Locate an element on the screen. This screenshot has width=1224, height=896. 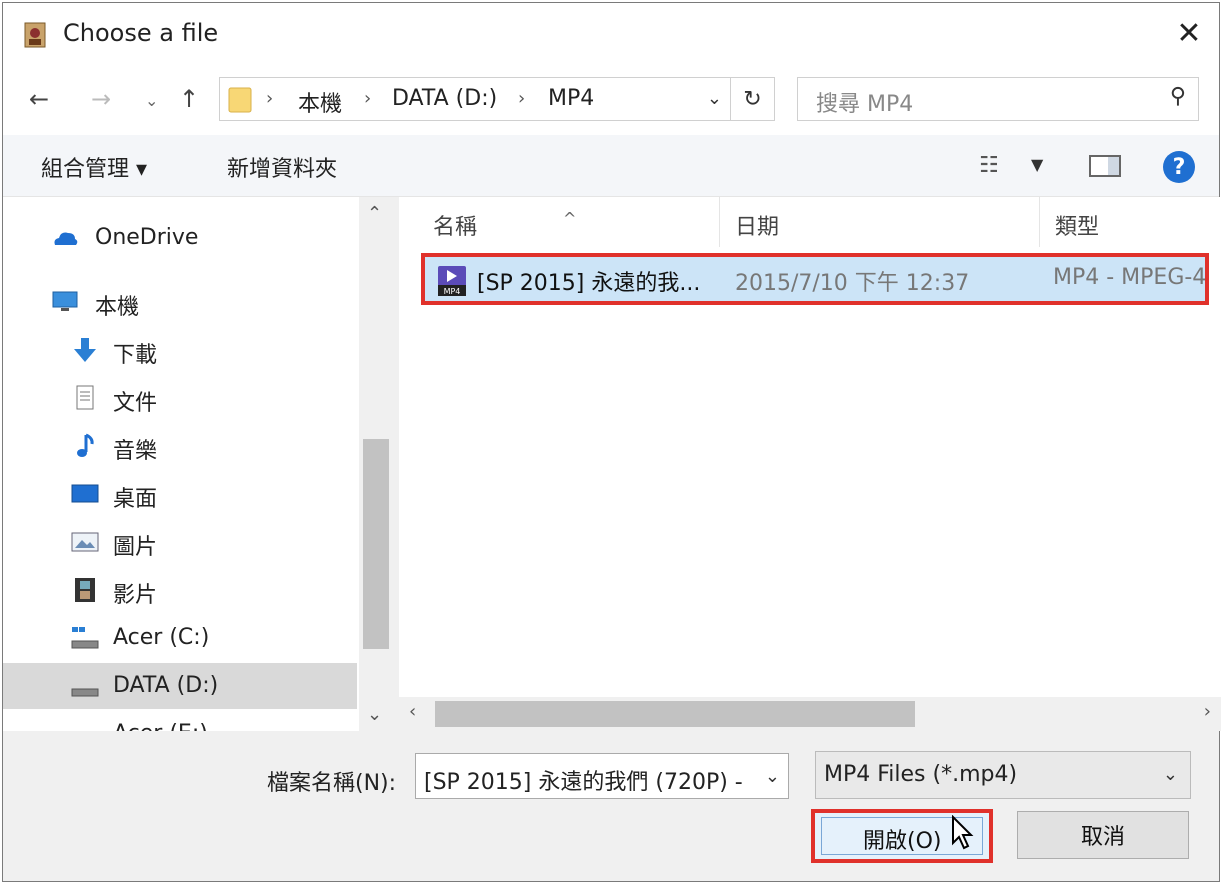
filename-input: [SP 2015] 永遠的我們 (720P) - ⌄ is located at coordinates (602, 776).